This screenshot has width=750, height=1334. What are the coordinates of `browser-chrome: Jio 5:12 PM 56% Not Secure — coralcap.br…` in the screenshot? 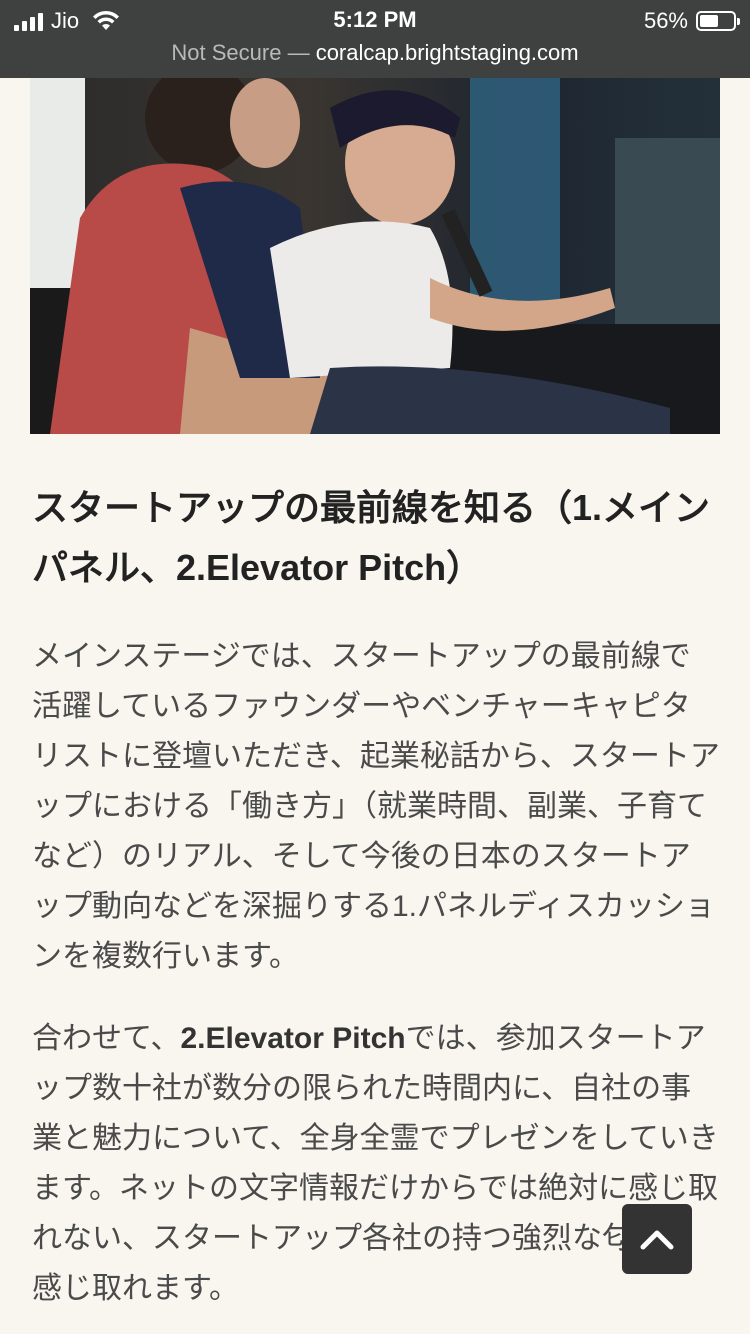 It's located at (375, 39).